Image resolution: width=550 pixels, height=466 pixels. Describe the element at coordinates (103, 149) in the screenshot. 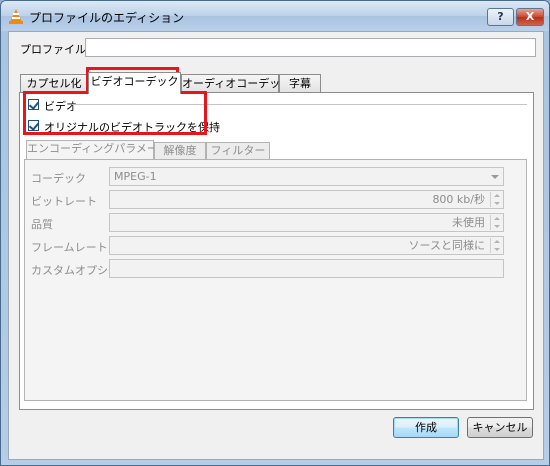

I see `subtab-encoding-params: エンコーディングパラメーター` at that location.